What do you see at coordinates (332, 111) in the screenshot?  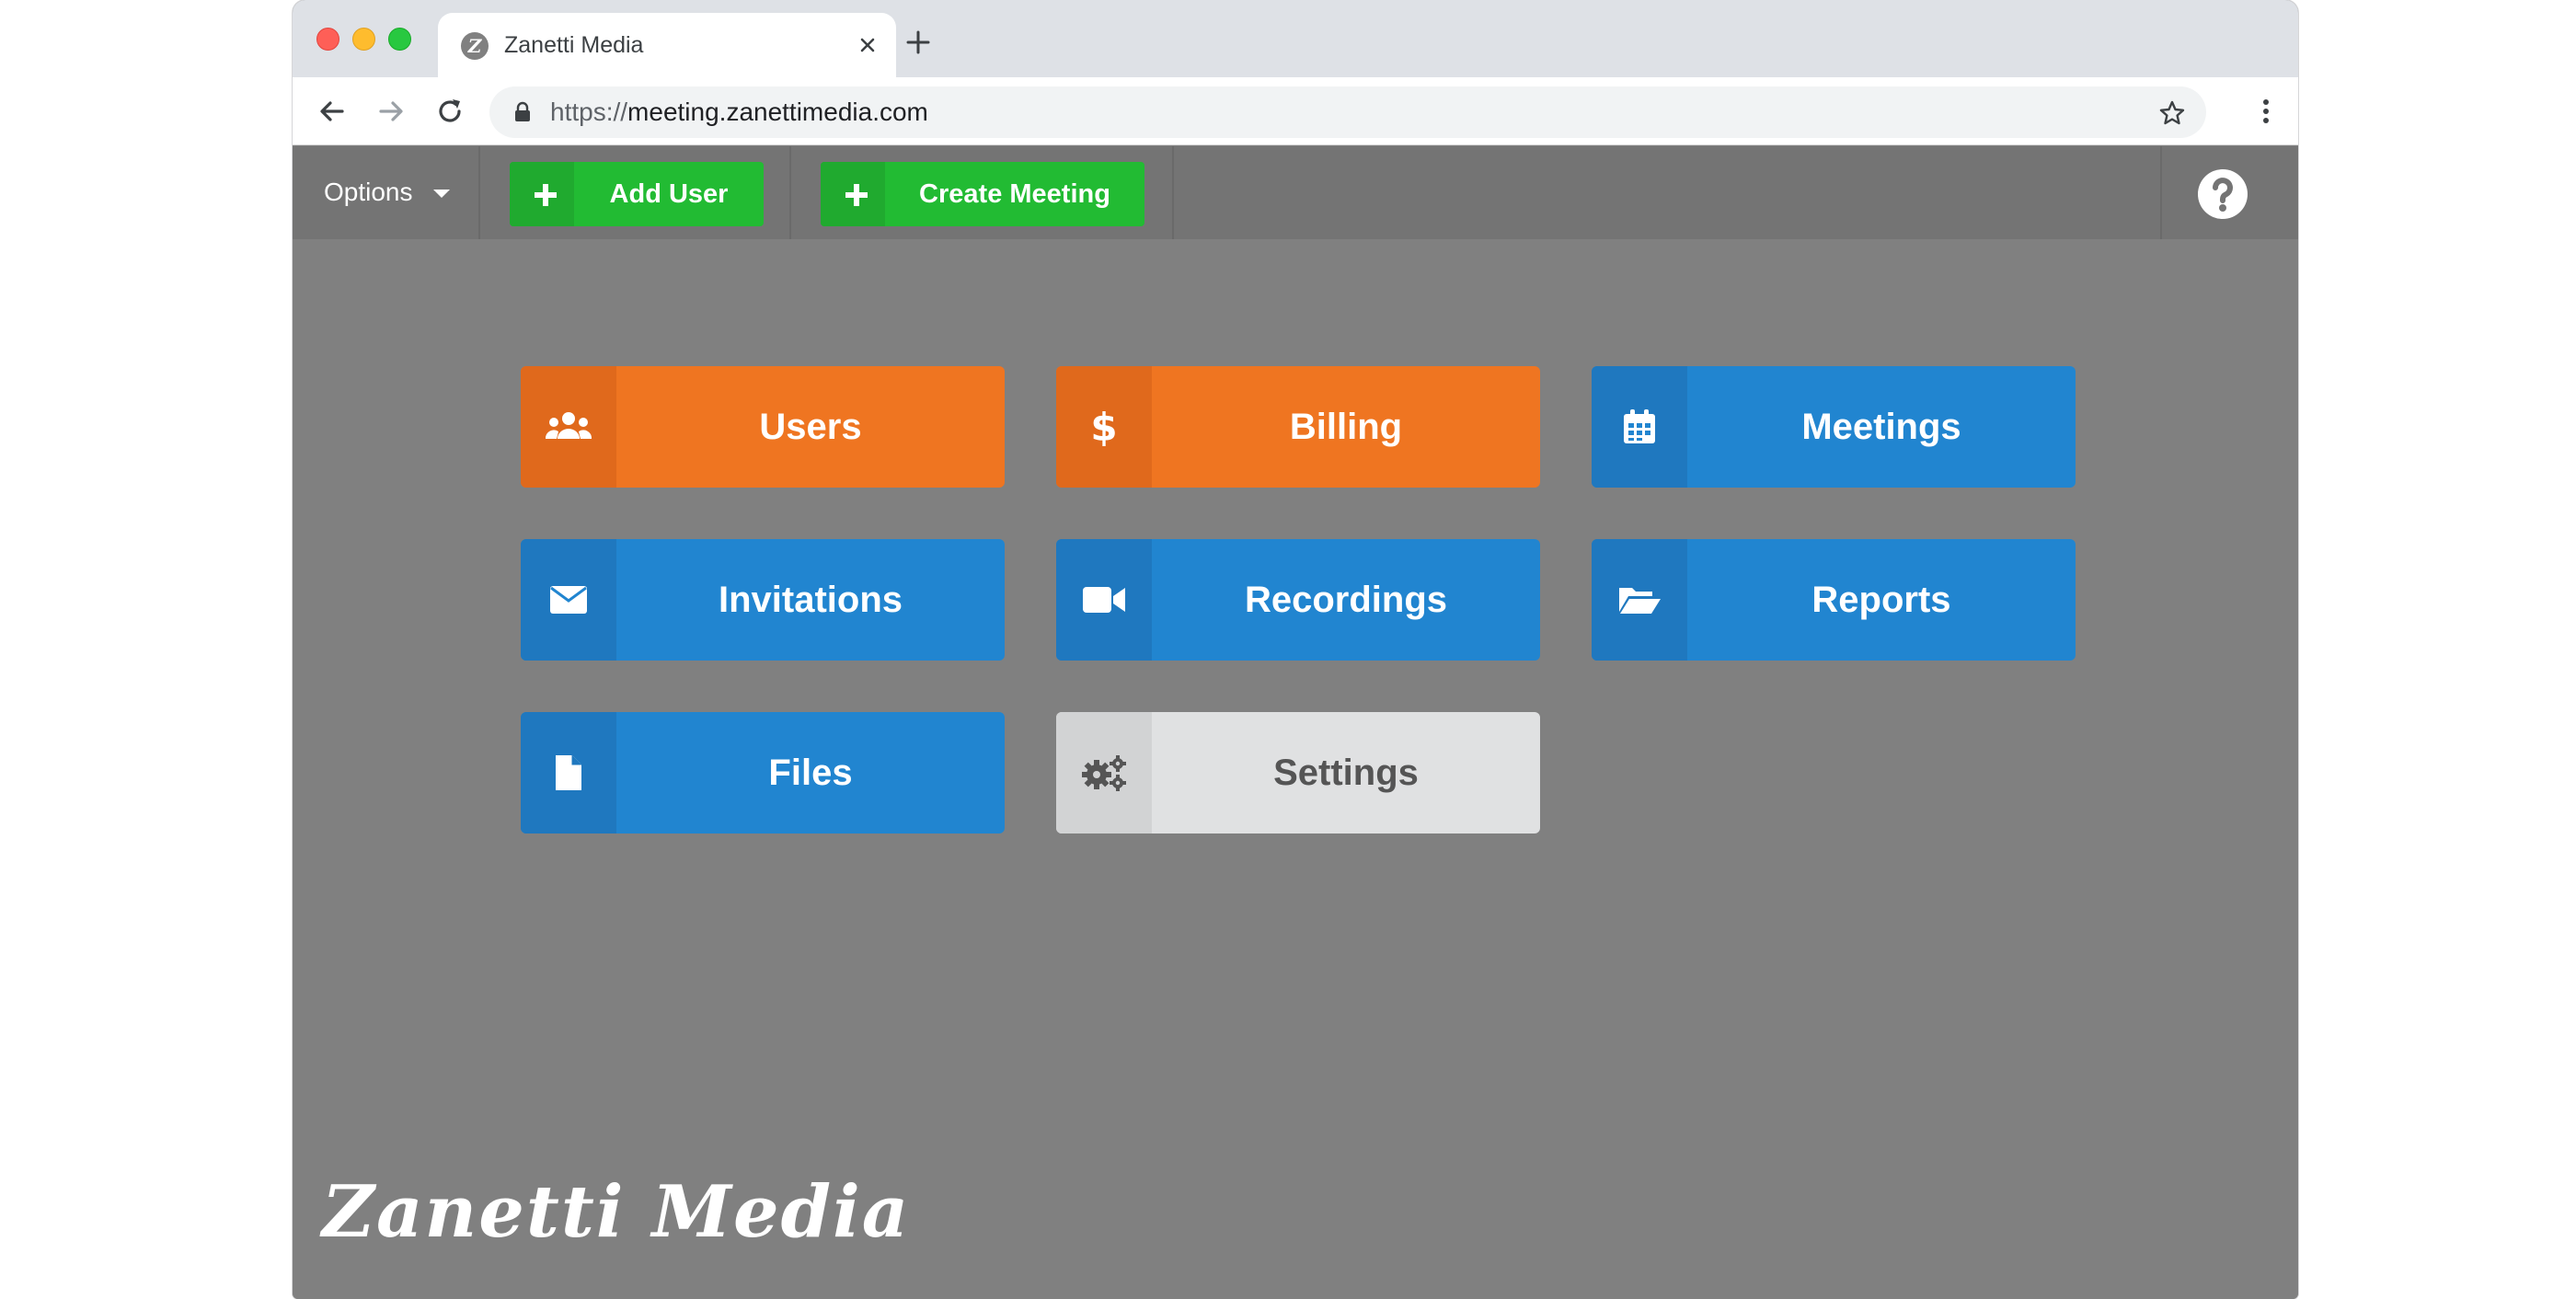 I see `back-arrow-icon` at bounding box center [332, 111].